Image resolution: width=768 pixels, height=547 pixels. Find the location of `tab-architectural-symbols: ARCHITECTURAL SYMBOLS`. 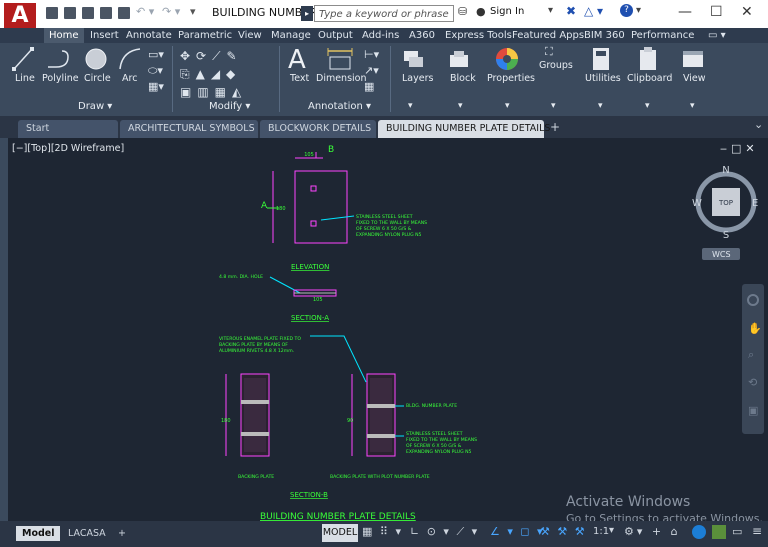

tab-architectural-symbols: ARCHITECTURAL SYMBOLS is located at coordinates (189, 129).